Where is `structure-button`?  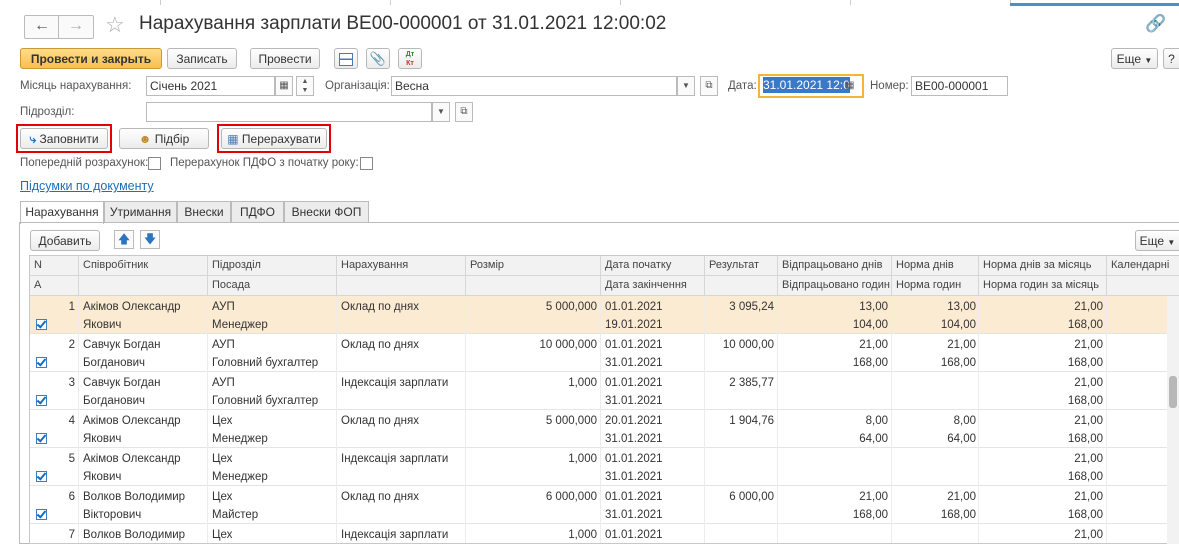
structure-button is located at coordinates (346, 58).